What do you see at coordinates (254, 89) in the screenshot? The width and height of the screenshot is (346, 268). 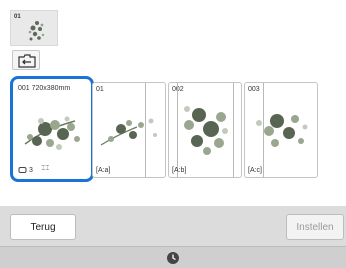 I see `pattern-card-label: 003` at bounding box center [254, 89].